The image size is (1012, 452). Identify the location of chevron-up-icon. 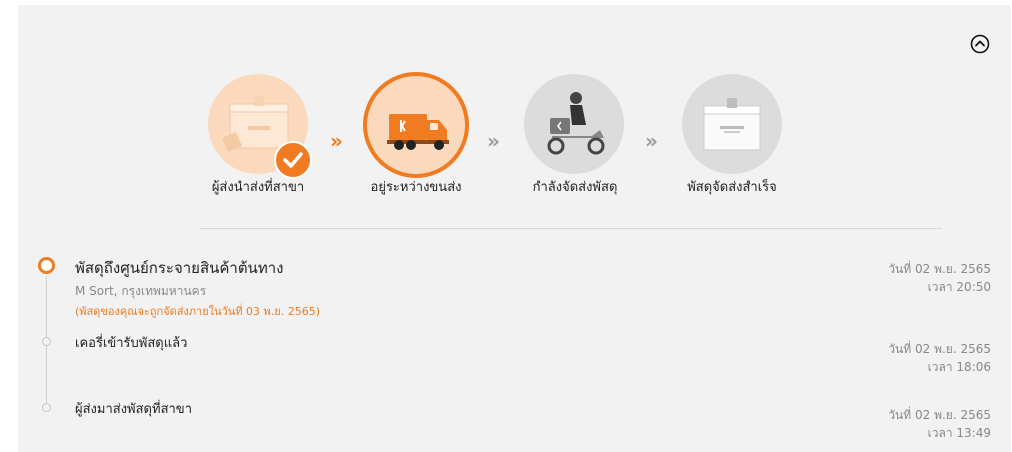
(980, 44).